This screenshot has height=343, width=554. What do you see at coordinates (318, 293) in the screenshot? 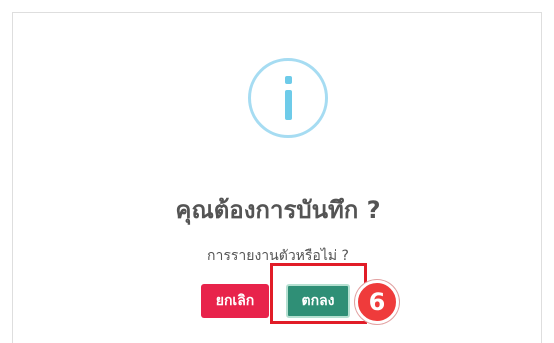
I see `ok-button-highlight` at bounding box center [318, 293].